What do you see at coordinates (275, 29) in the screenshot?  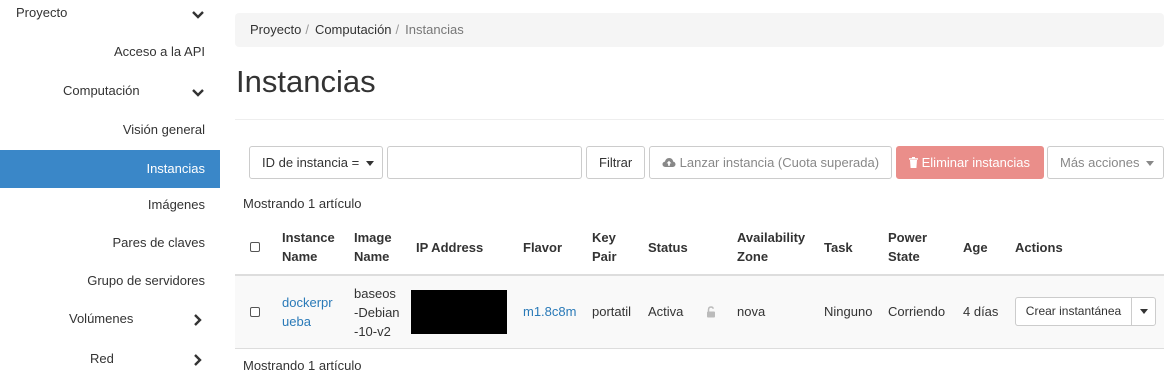 I see `breadcrumb-item-project: Proyecto` at bounding box center [275, 29].